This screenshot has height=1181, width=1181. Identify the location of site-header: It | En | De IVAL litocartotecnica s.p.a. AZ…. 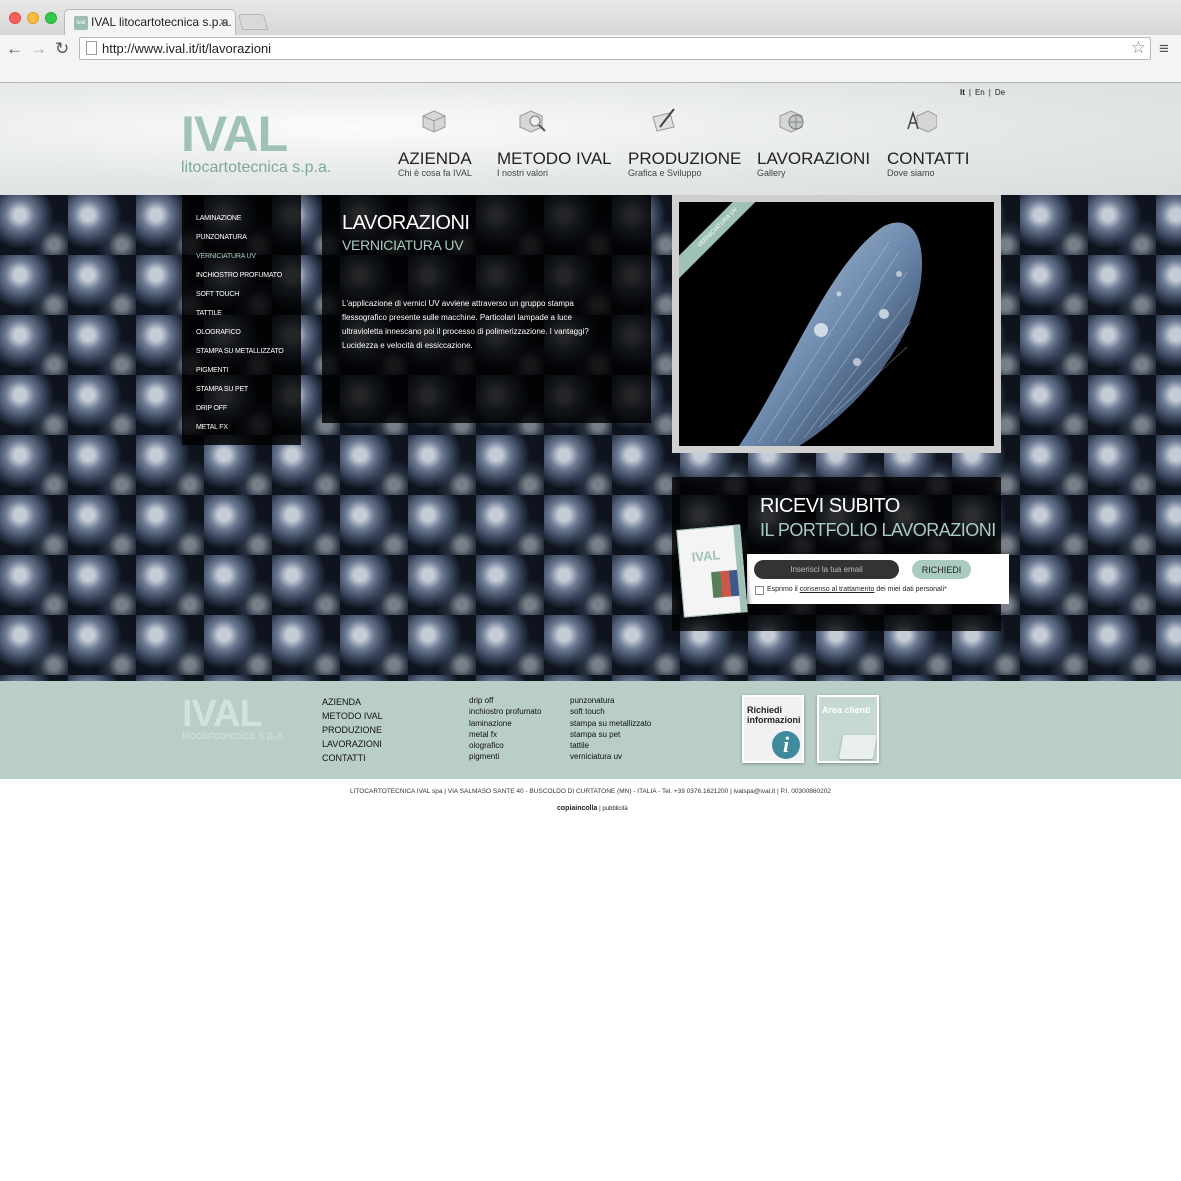
(590, 139).